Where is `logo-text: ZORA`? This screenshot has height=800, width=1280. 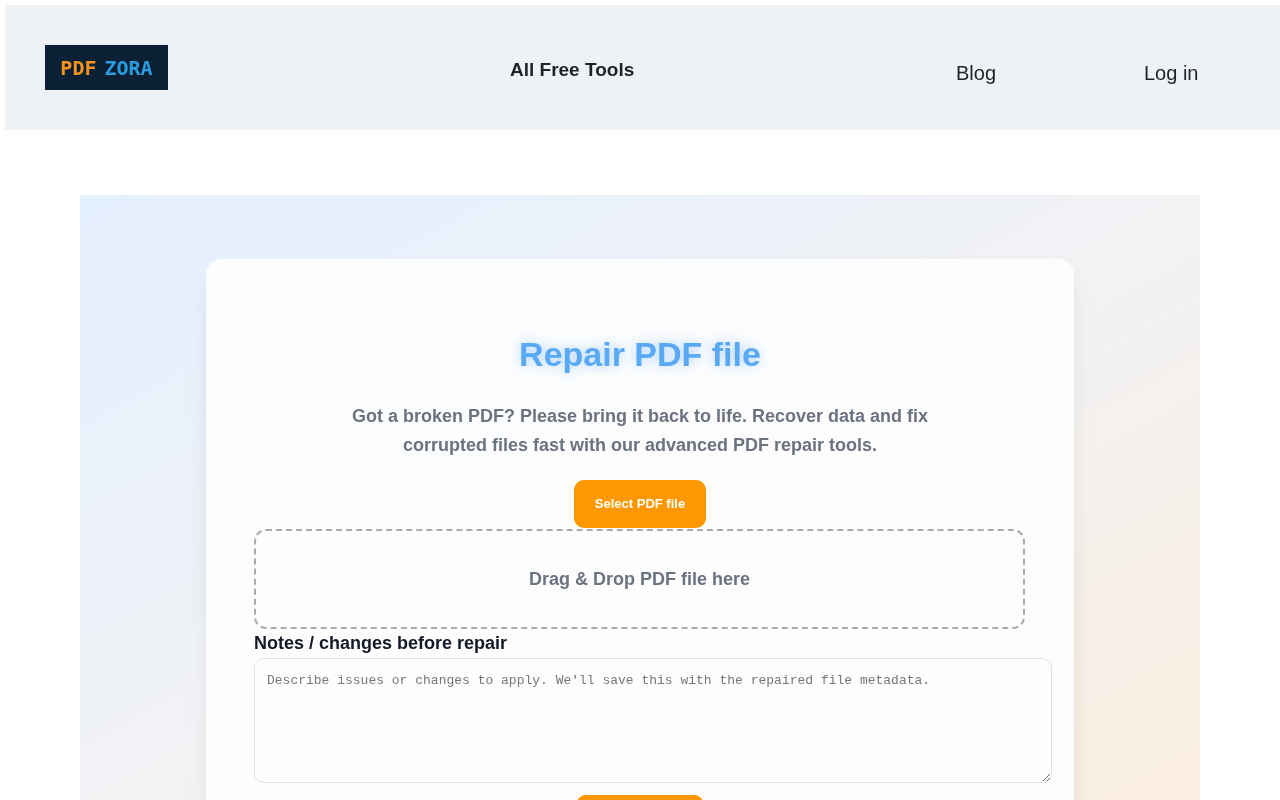 logo-text: ZORA is located at coordinates (128, 68).